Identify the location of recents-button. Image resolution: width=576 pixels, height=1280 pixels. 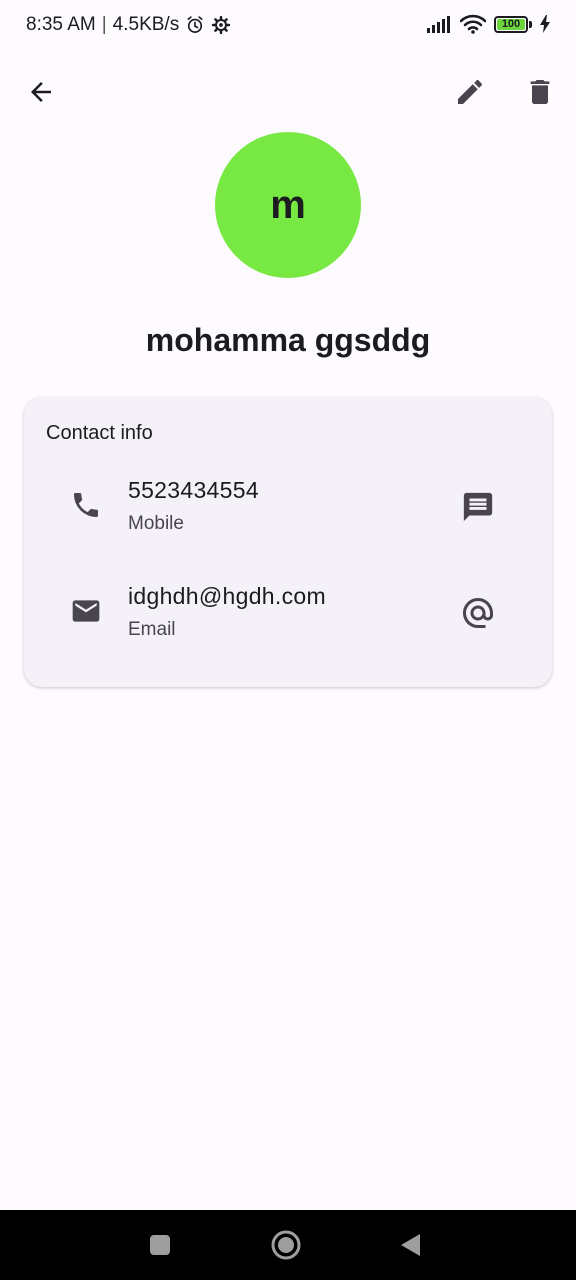
(160, 1245).